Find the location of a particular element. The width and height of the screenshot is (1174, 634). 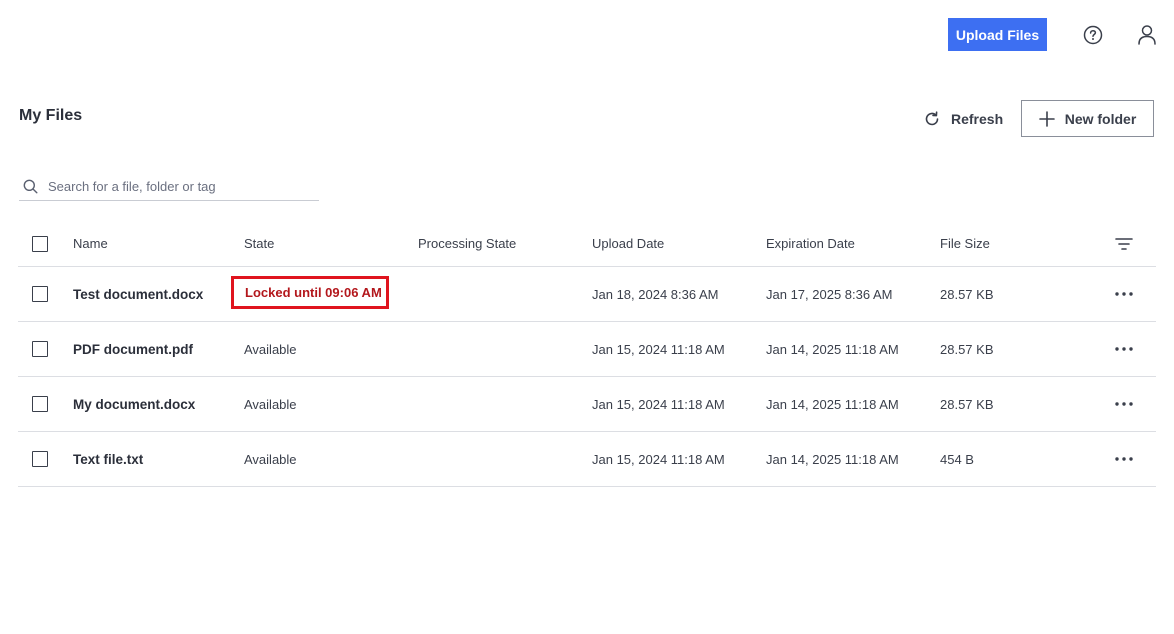

file-name: Test document.docx is located at coordinates (138, 294).